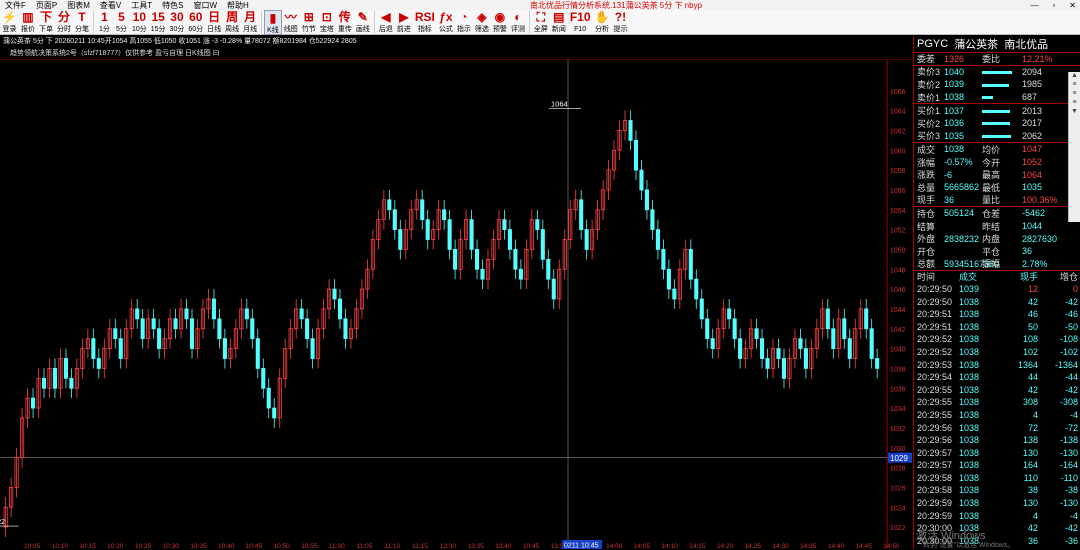 The width and height of the screenshot is (1080, 550). Describe the element at coordinates (64, 22) in the screenshot. I see `timeshare-button: 分分时` at that location.